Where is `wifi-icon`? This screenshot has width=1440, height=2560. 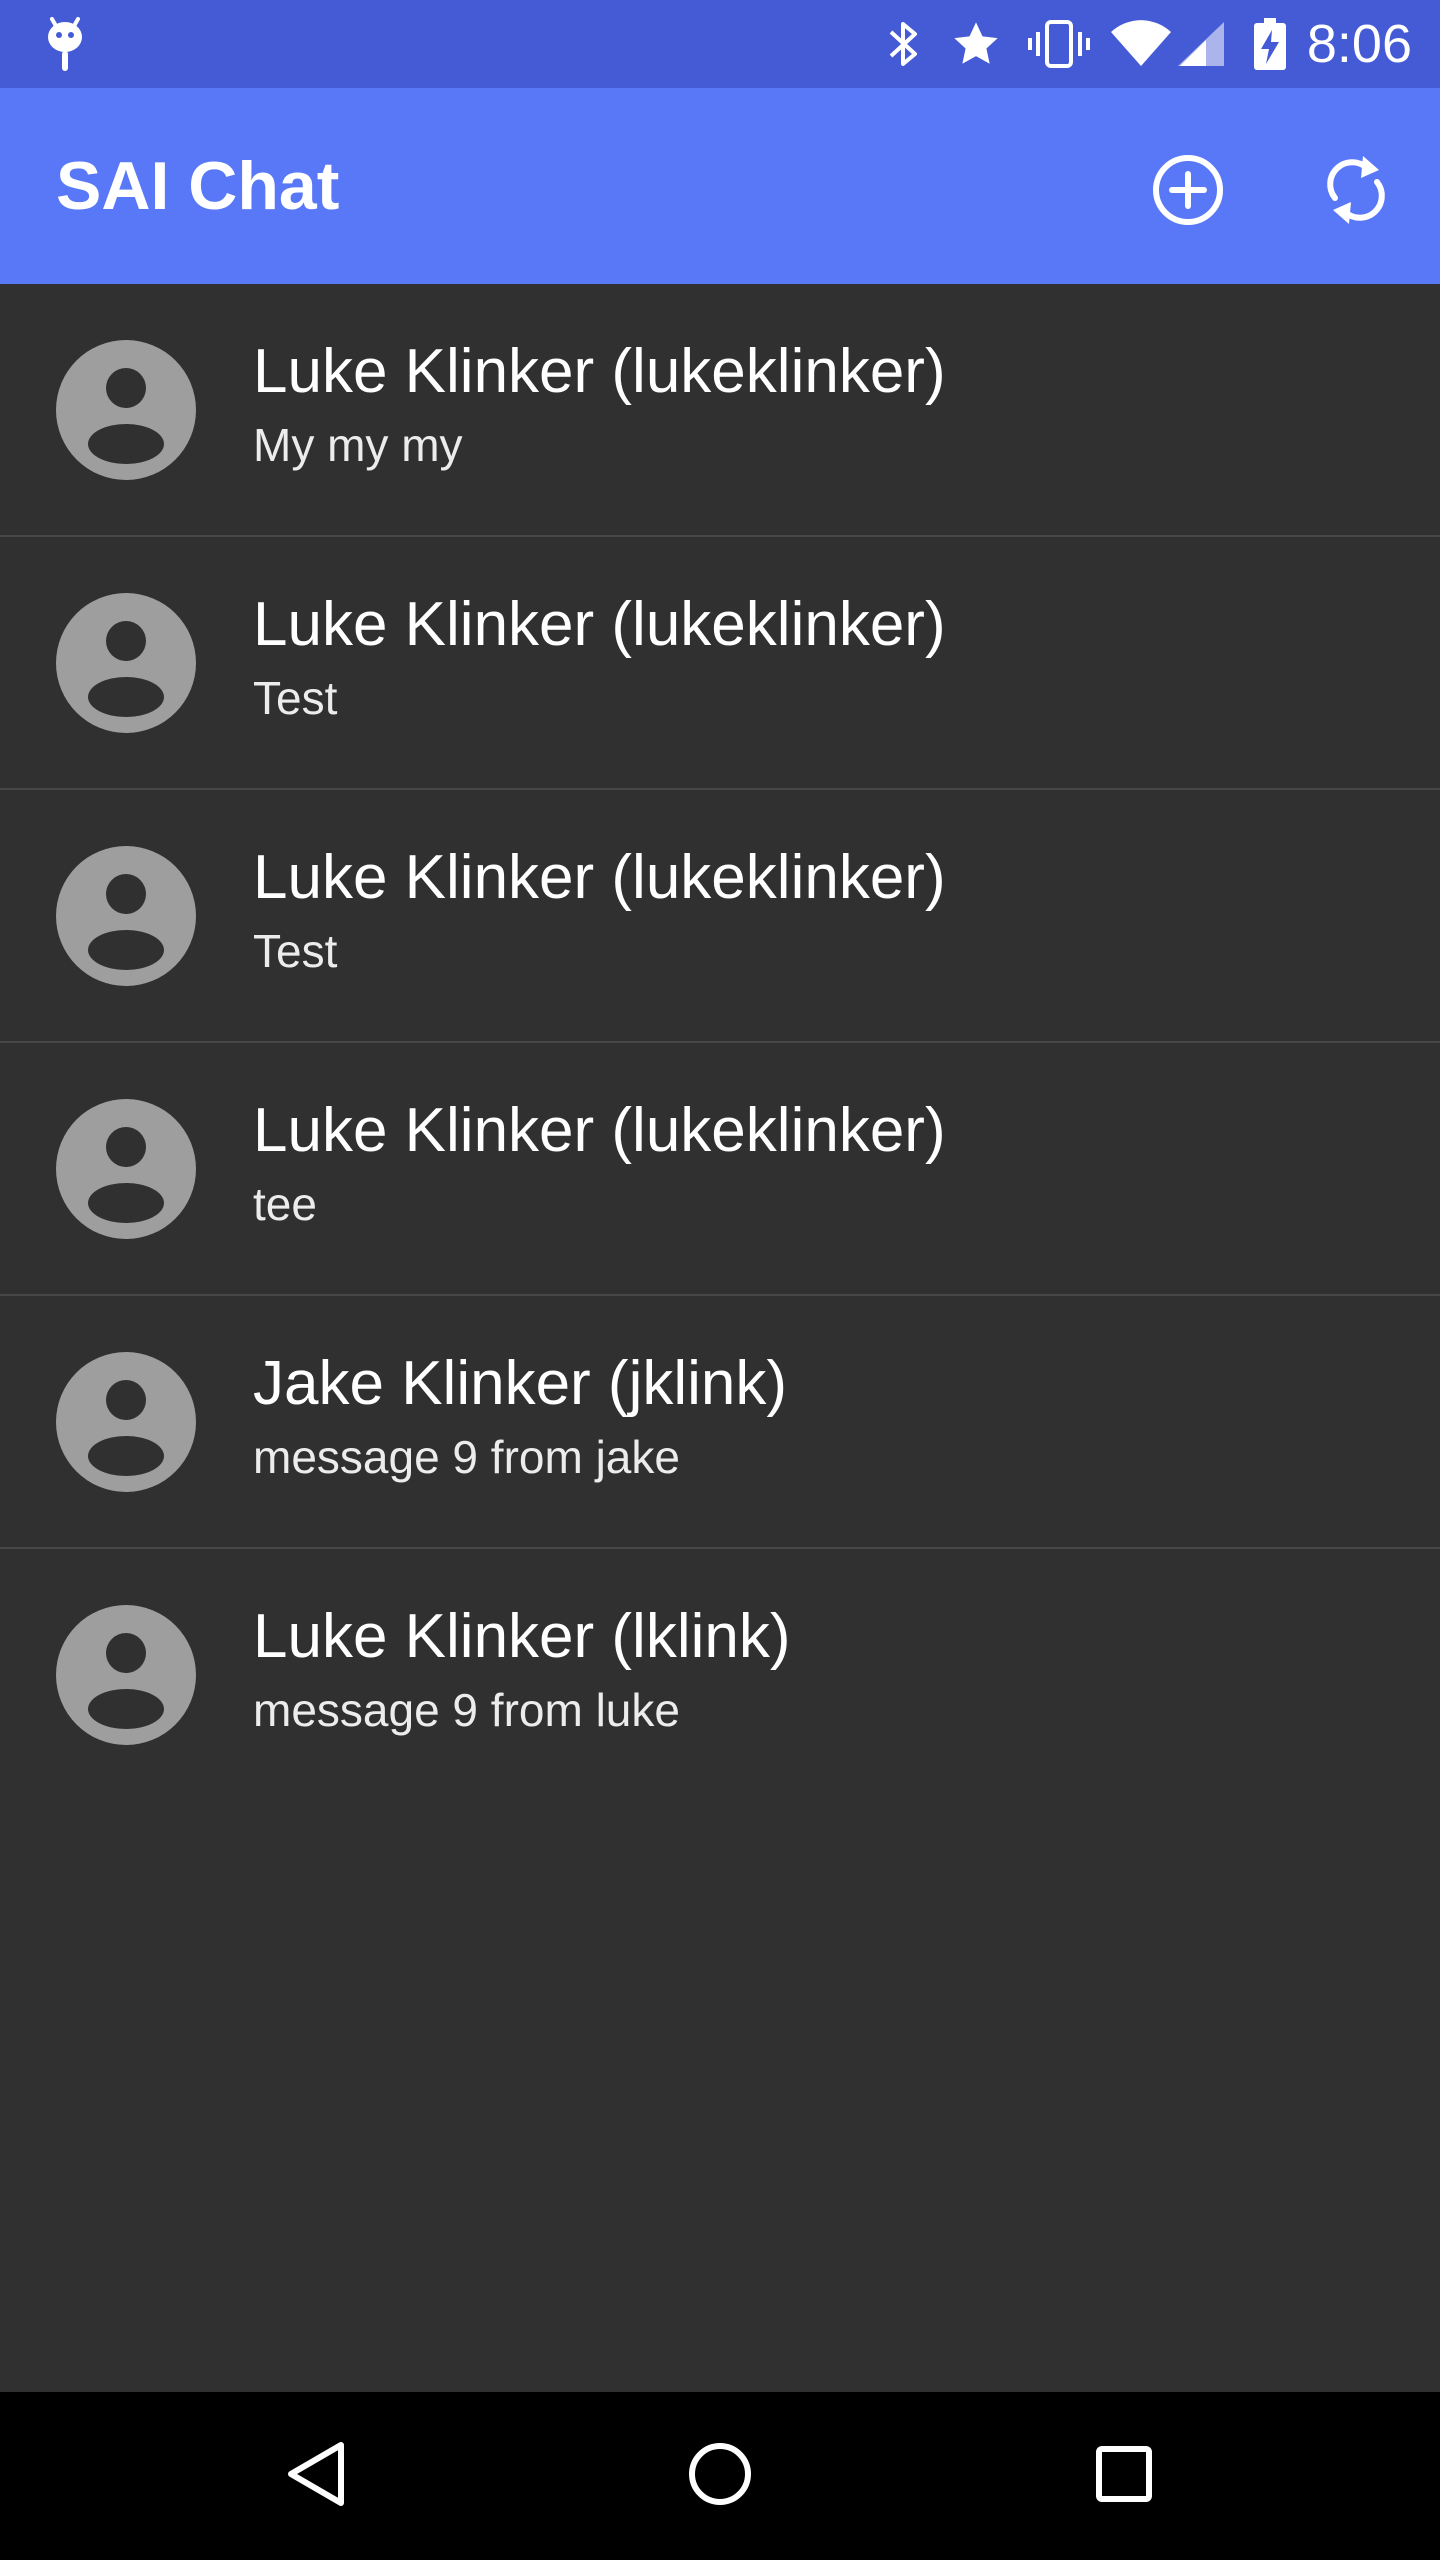
wifi-icon is located at coordinates (1141, 44).